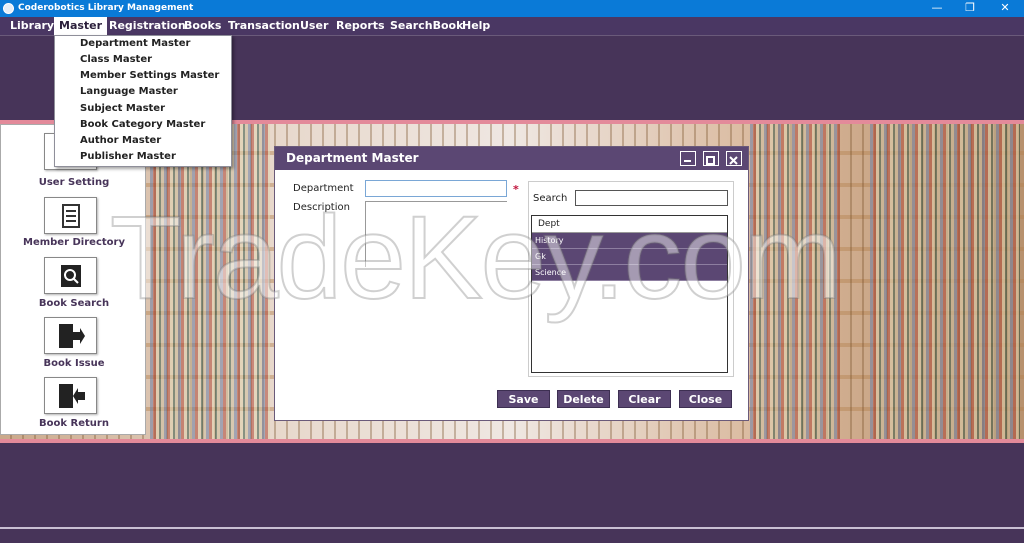  What do you see at coordinates (436, 234) in the screenshot?
I see `description-textarea` at bounding box center [436, 234].